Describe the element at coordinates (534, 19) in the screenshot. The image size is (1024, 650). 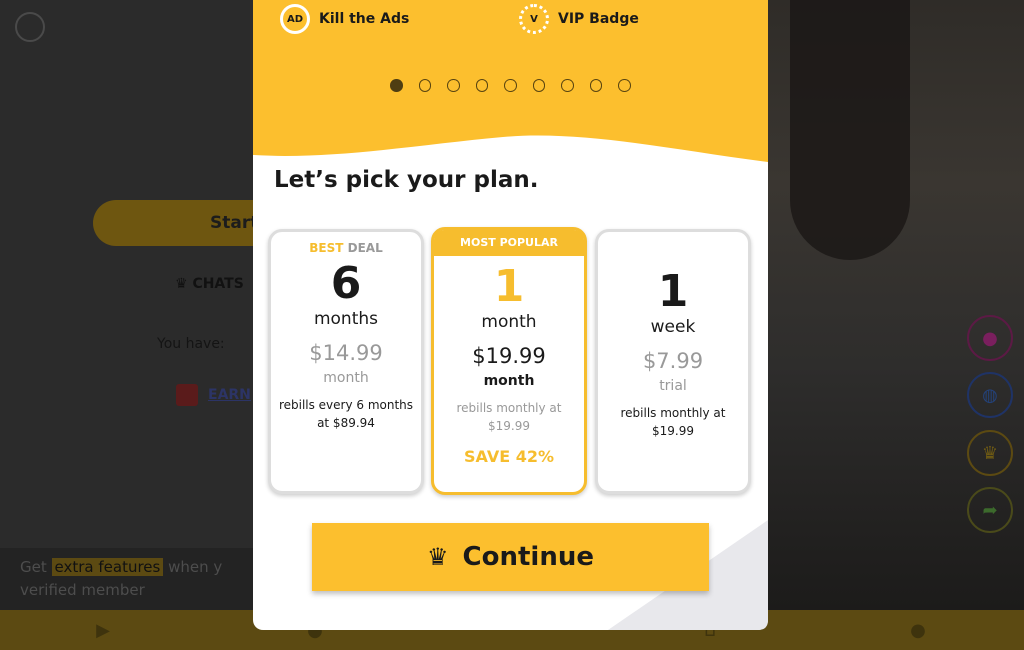
I see `vip-badge-icon: V` at that location.